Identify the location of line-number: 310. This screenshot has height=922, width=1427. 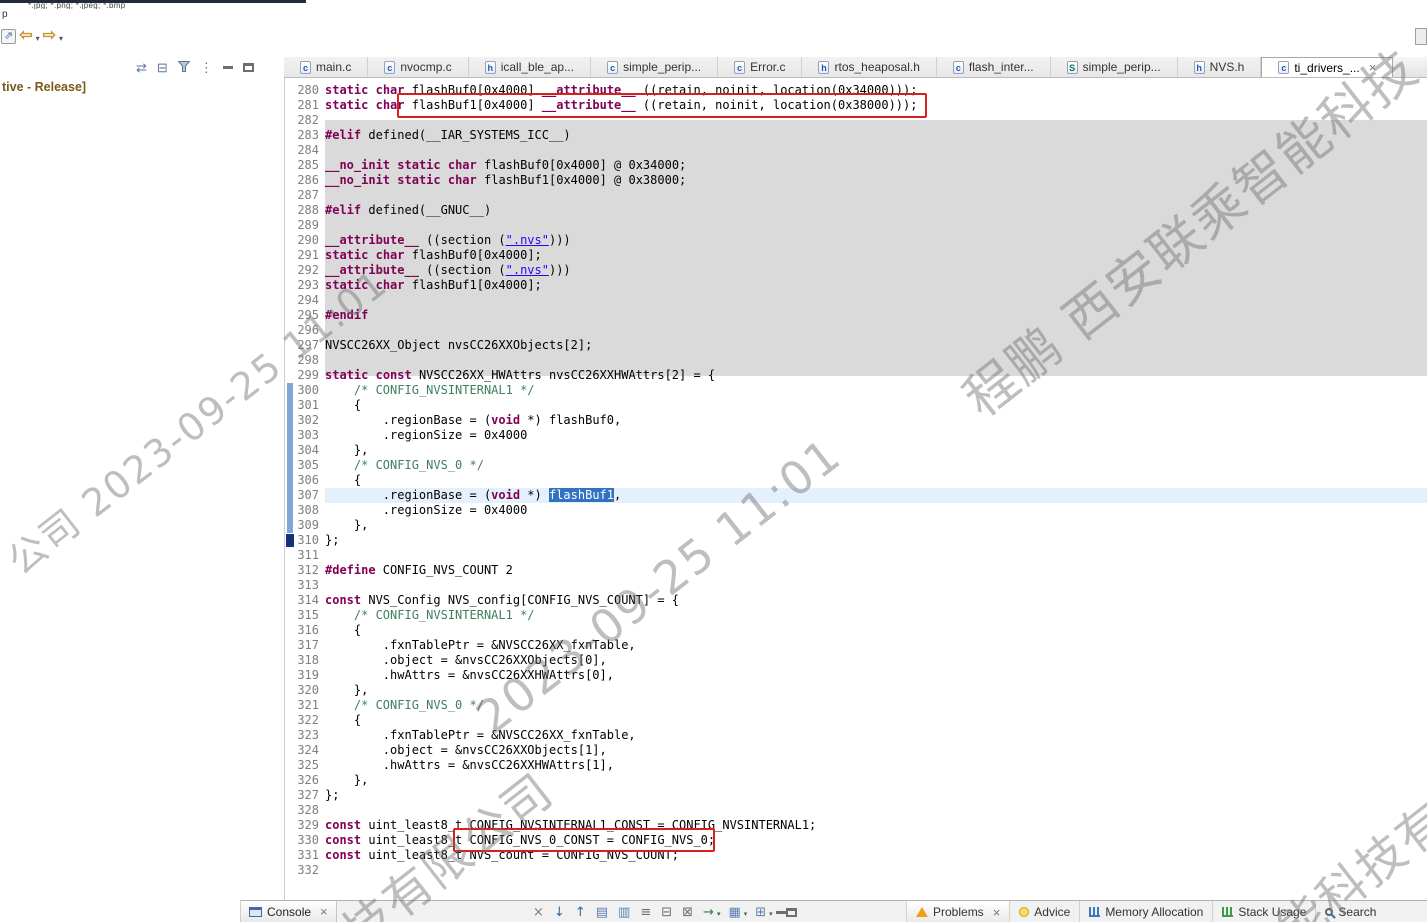
(310, 540).